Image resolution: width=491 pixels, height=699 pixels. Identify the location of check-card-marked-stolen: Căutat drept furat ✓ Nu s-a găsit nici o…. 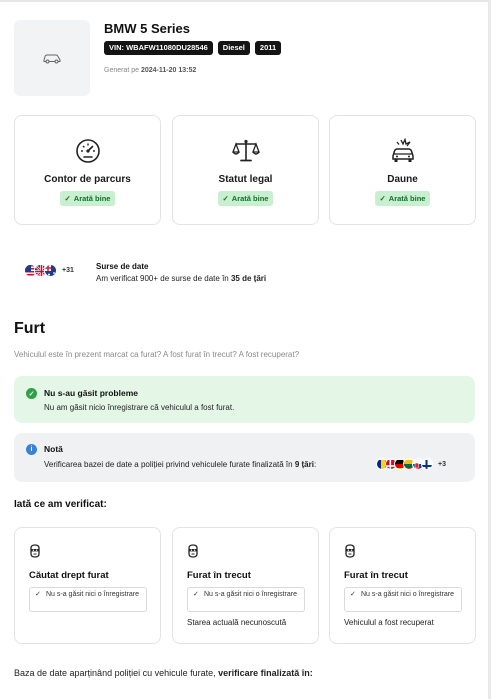
(87, 585).